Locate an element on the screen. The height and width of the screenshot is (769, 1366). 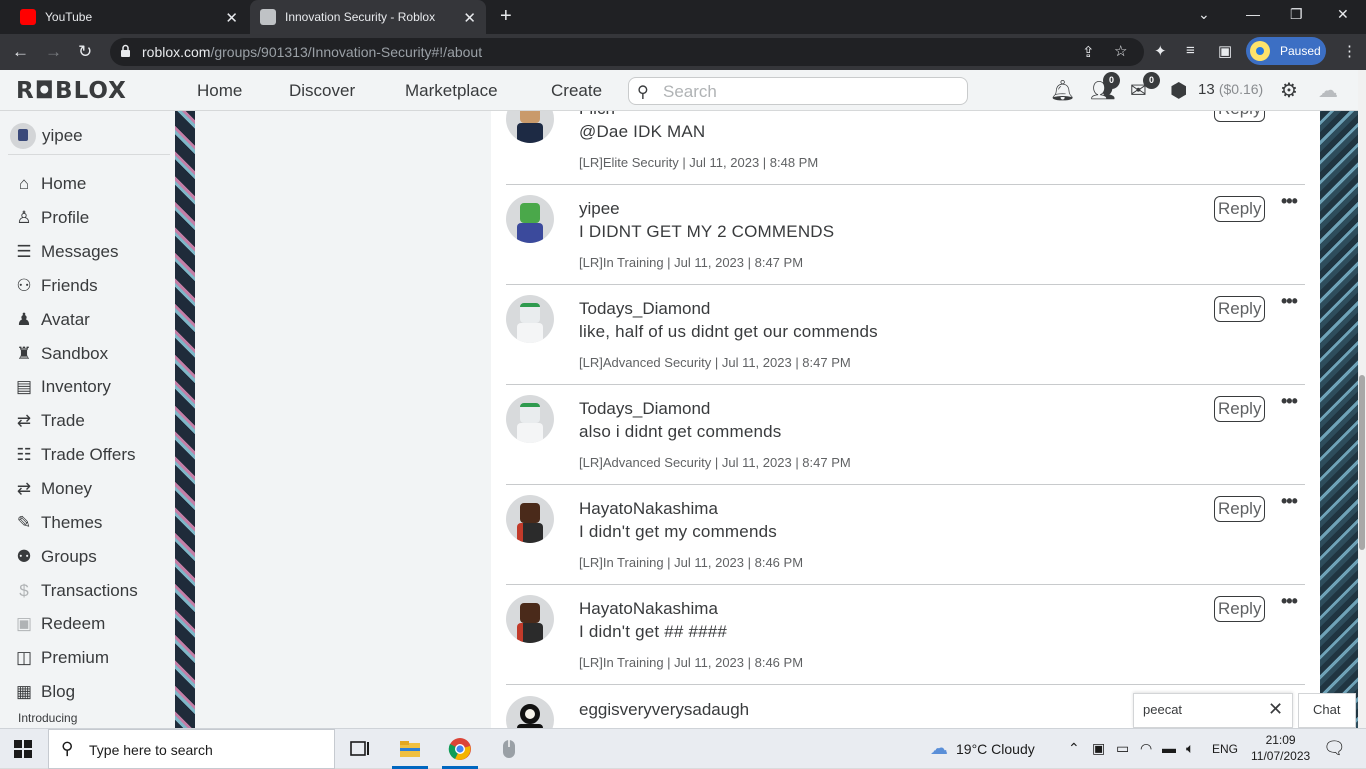
nav-home: Home is located at coordinates (219, 91).